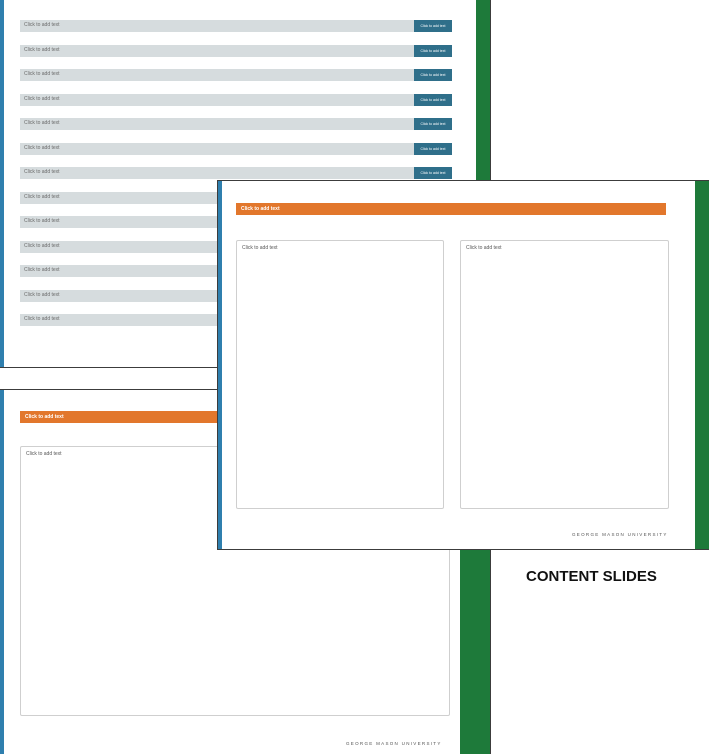  I want to click on content-placeholder-text: Click to add text, so click(44, 454).